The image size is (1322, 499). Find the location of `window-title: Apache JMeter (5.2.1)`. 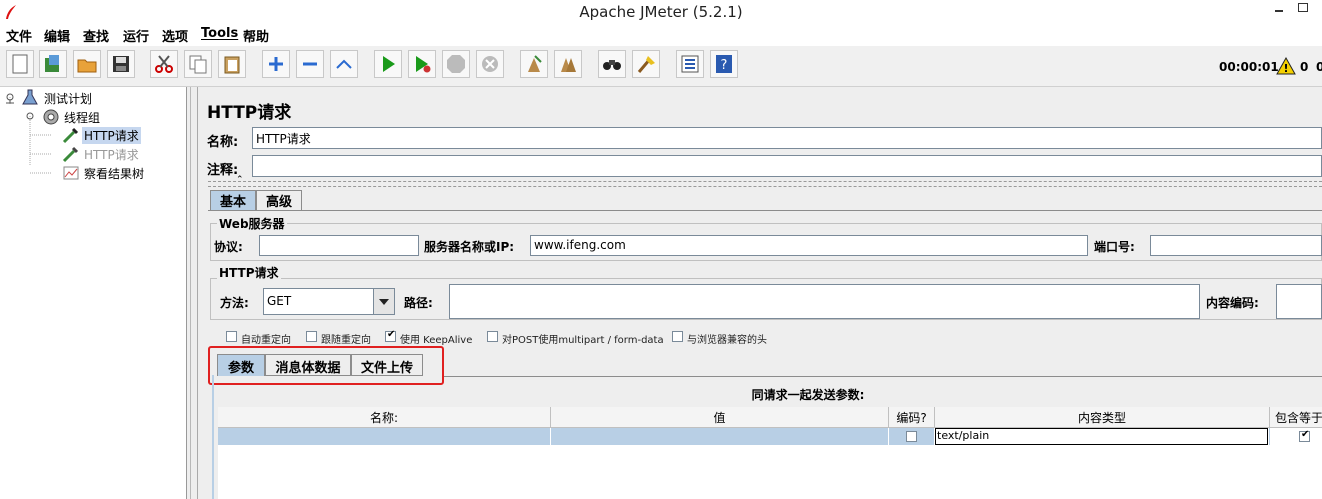

window-title: Apache JMeter (5.2.1) is located at coordinates (661, 12).